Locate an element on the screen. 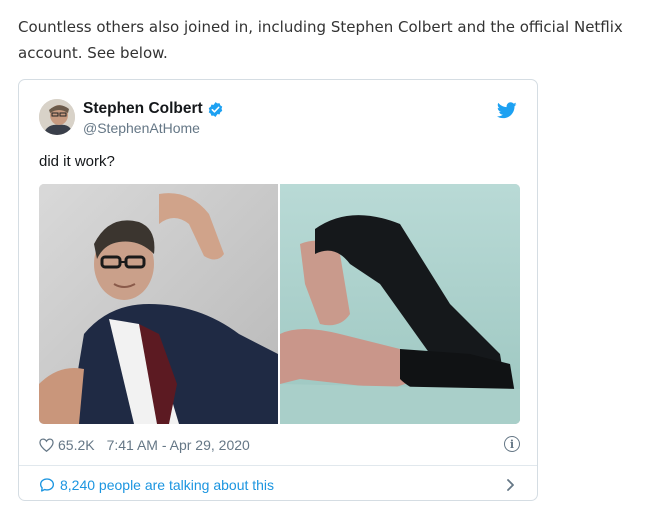  author-display-name: Stephen Colbert is located at coordinates (143, 109).